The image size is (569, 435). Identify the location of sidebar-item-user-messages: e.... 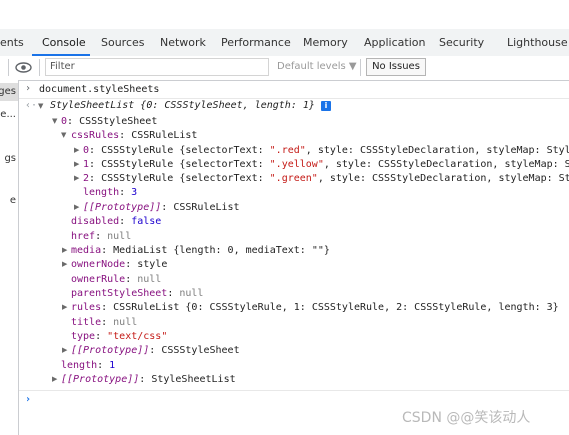
(8, 114).